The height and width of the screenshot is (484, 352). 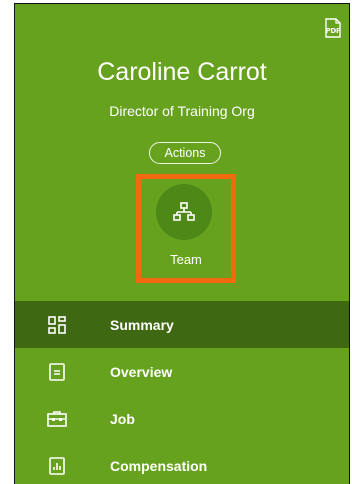 What do you see at coordinates (57, 325) in the screenshot?
I see `grid-icon` at bounding box center [57, 325].